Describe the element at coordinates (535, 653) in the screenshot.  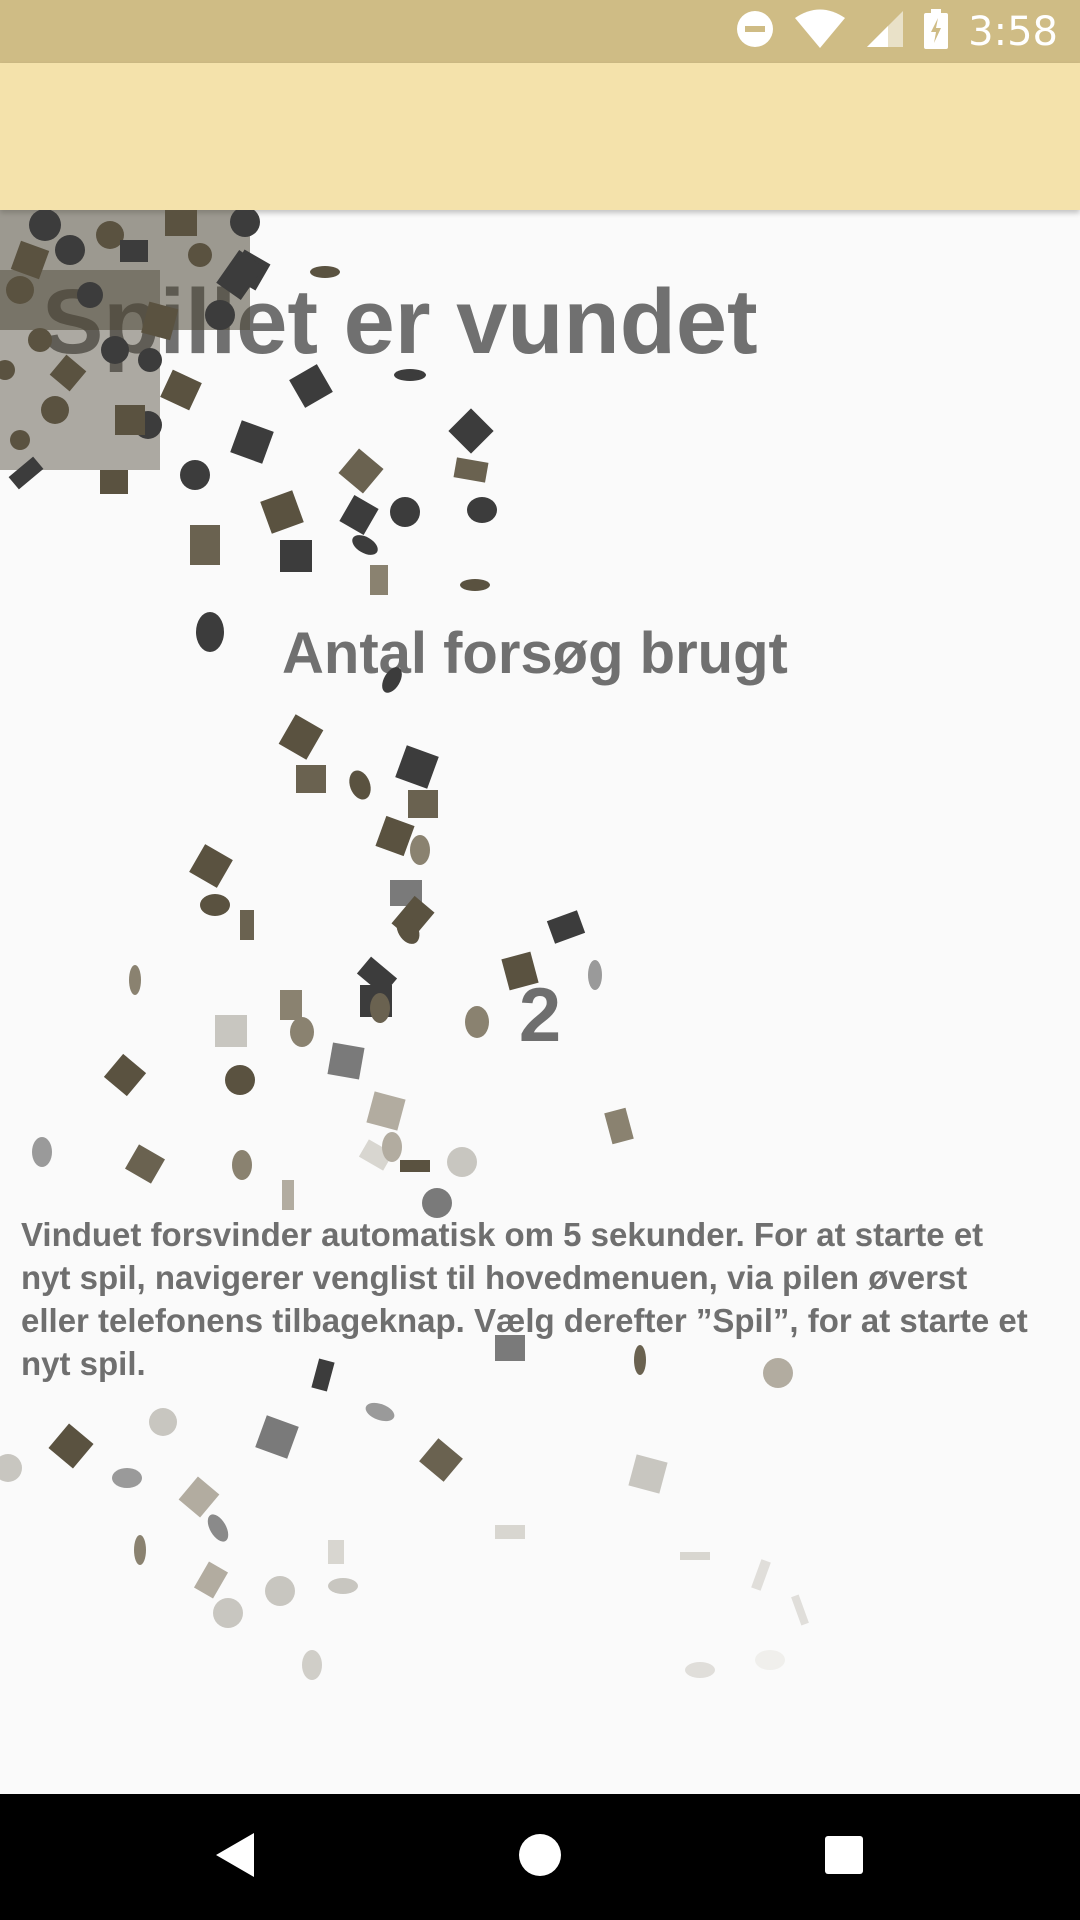
I see `attempts-label: Antal forsøg brugt` at that location.